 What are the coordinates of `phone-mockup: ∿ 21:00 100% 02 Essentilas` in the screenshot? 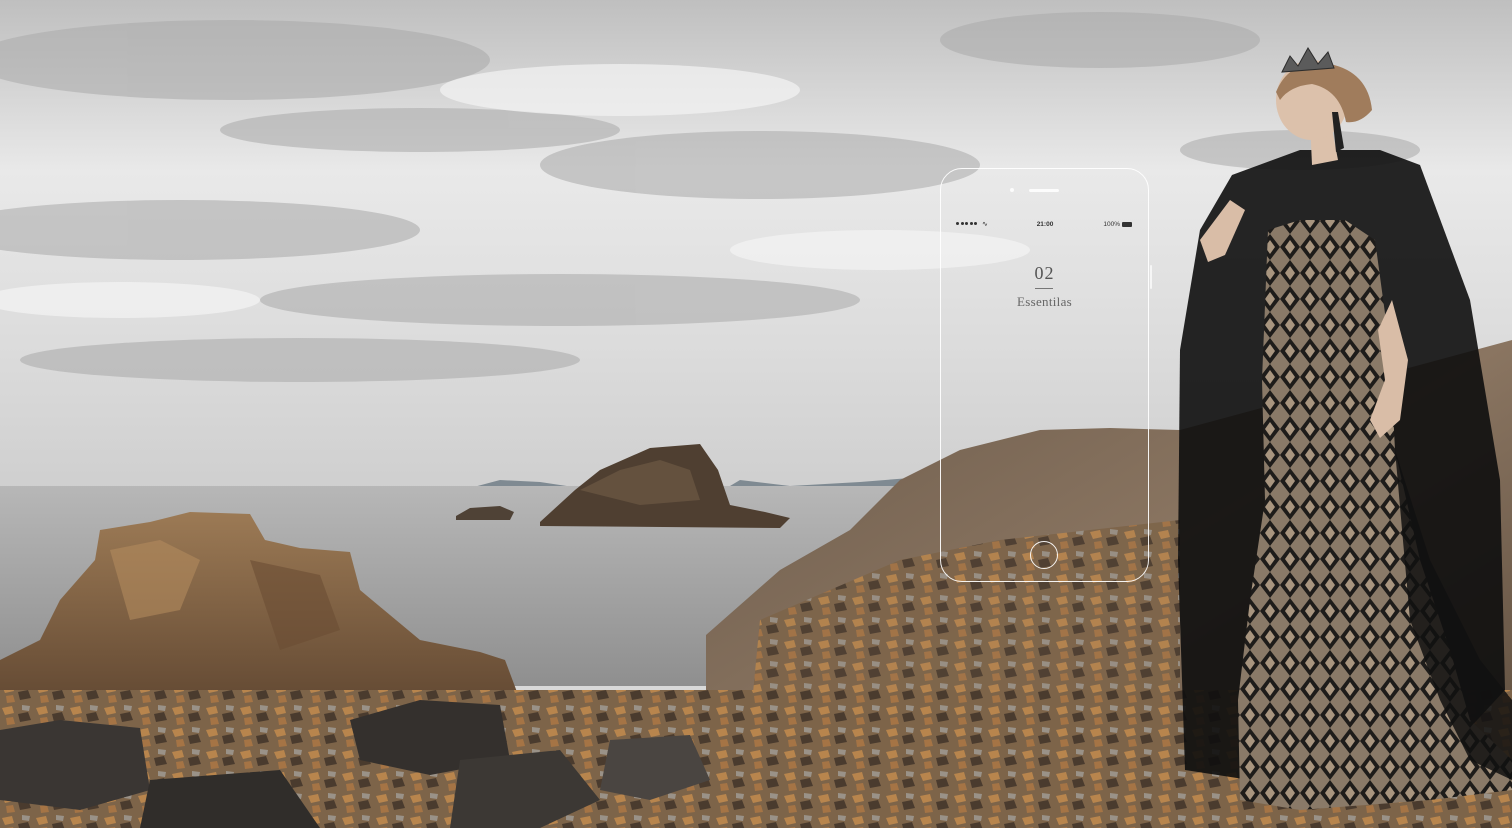 It's located at (1046, 375).